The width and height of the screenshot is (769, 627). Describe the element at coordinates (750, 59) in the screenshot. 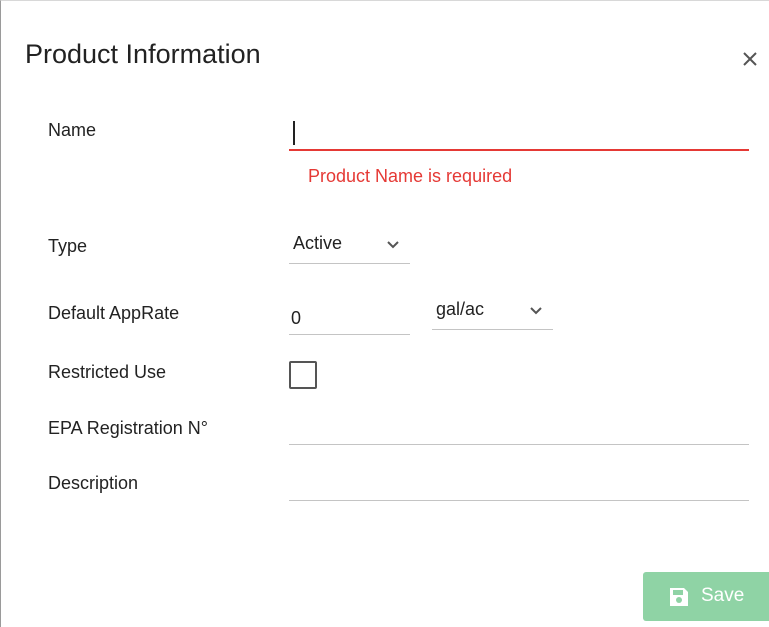

I see `close-icon` at that location.